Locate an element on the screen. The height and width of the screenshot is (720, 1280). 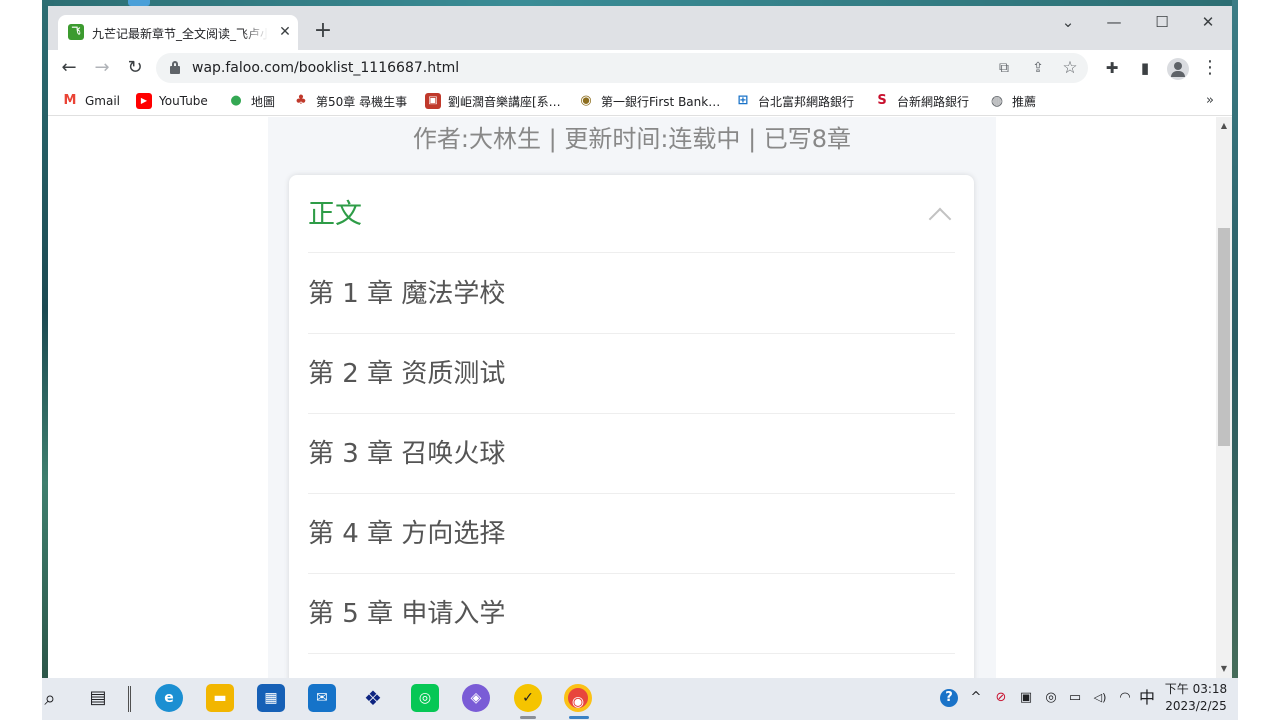
url-text: wap.faloo.com/booklist_1116687.html is located at coordinates (325, 68).